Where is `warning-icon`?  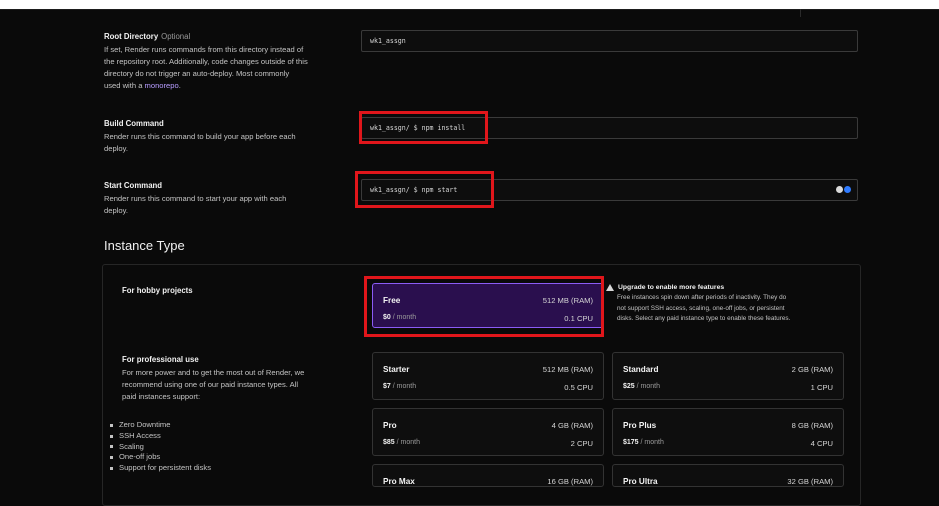
warning-icon is located at coordinates (610, 287).